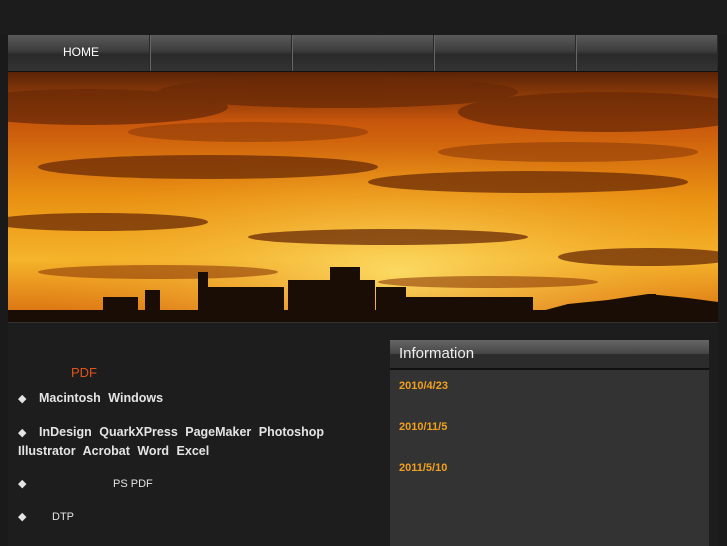  Describe the element at coordinates (423, 427) in the screenshot. I see `information-date-link: 2010/11/5` at that location.